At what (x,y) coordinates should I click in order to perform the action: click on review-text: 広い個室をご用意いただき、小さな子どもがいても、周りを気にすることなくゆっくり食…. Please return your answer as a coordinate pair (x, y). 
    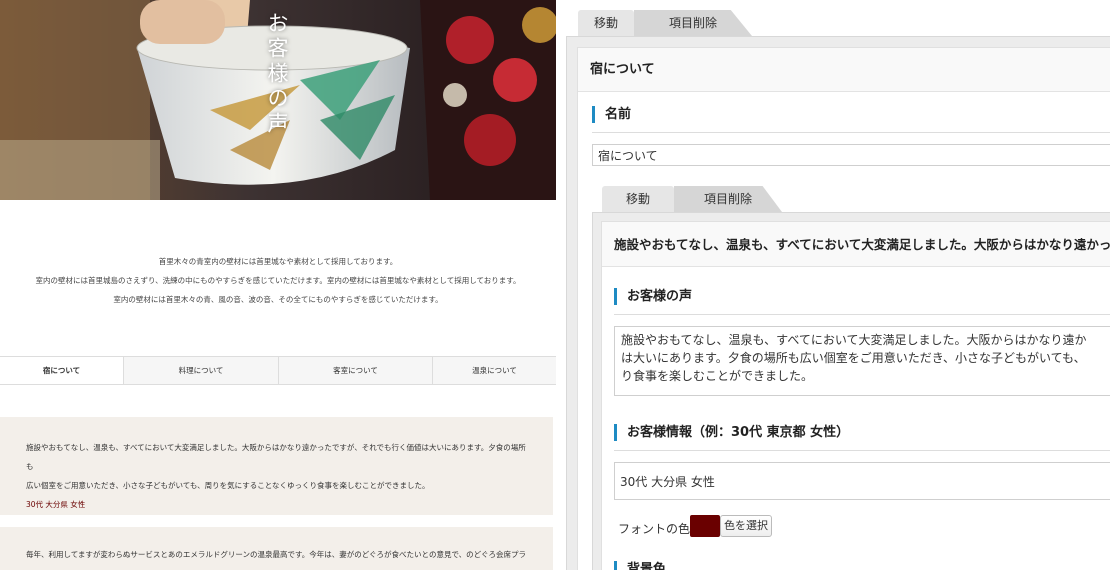
    Looking at the image, I should click on (228, 485).